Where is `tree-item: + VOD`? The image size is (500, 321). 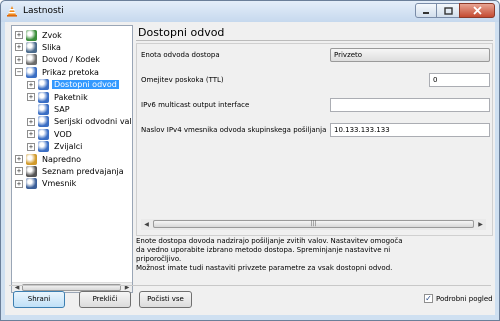
tree-item: + VOD is located at coordinates (50, 134).